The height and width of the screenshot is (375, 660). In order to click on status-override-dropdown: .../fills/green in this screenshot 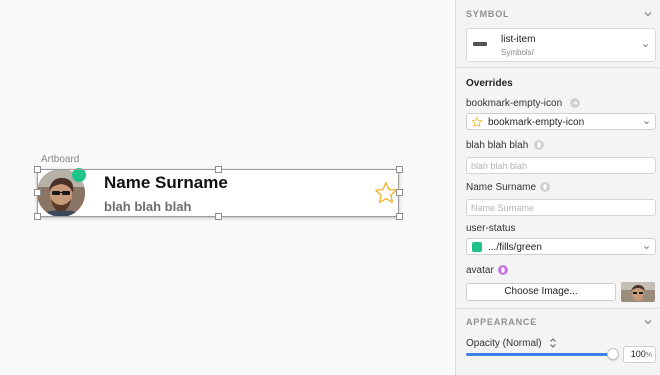, I will do `click(561, 246)`.